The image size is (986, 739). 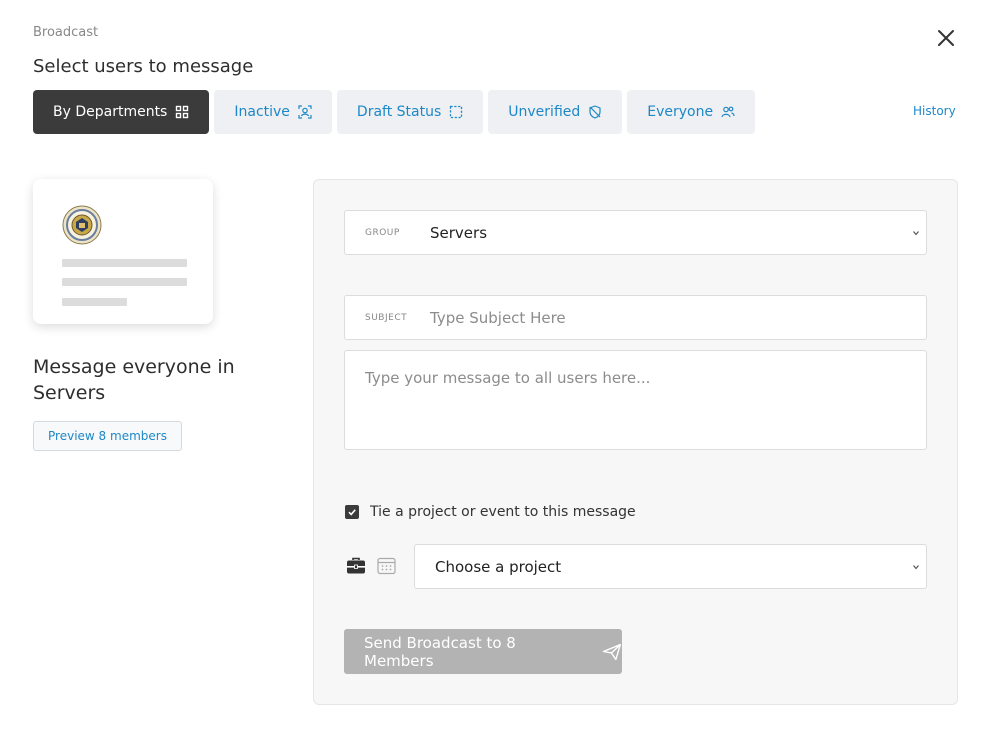 What do you see at coordinates (110, 112) in the screenshot?
I see `tab-label: By Departments` at bounding box center [110, 112].